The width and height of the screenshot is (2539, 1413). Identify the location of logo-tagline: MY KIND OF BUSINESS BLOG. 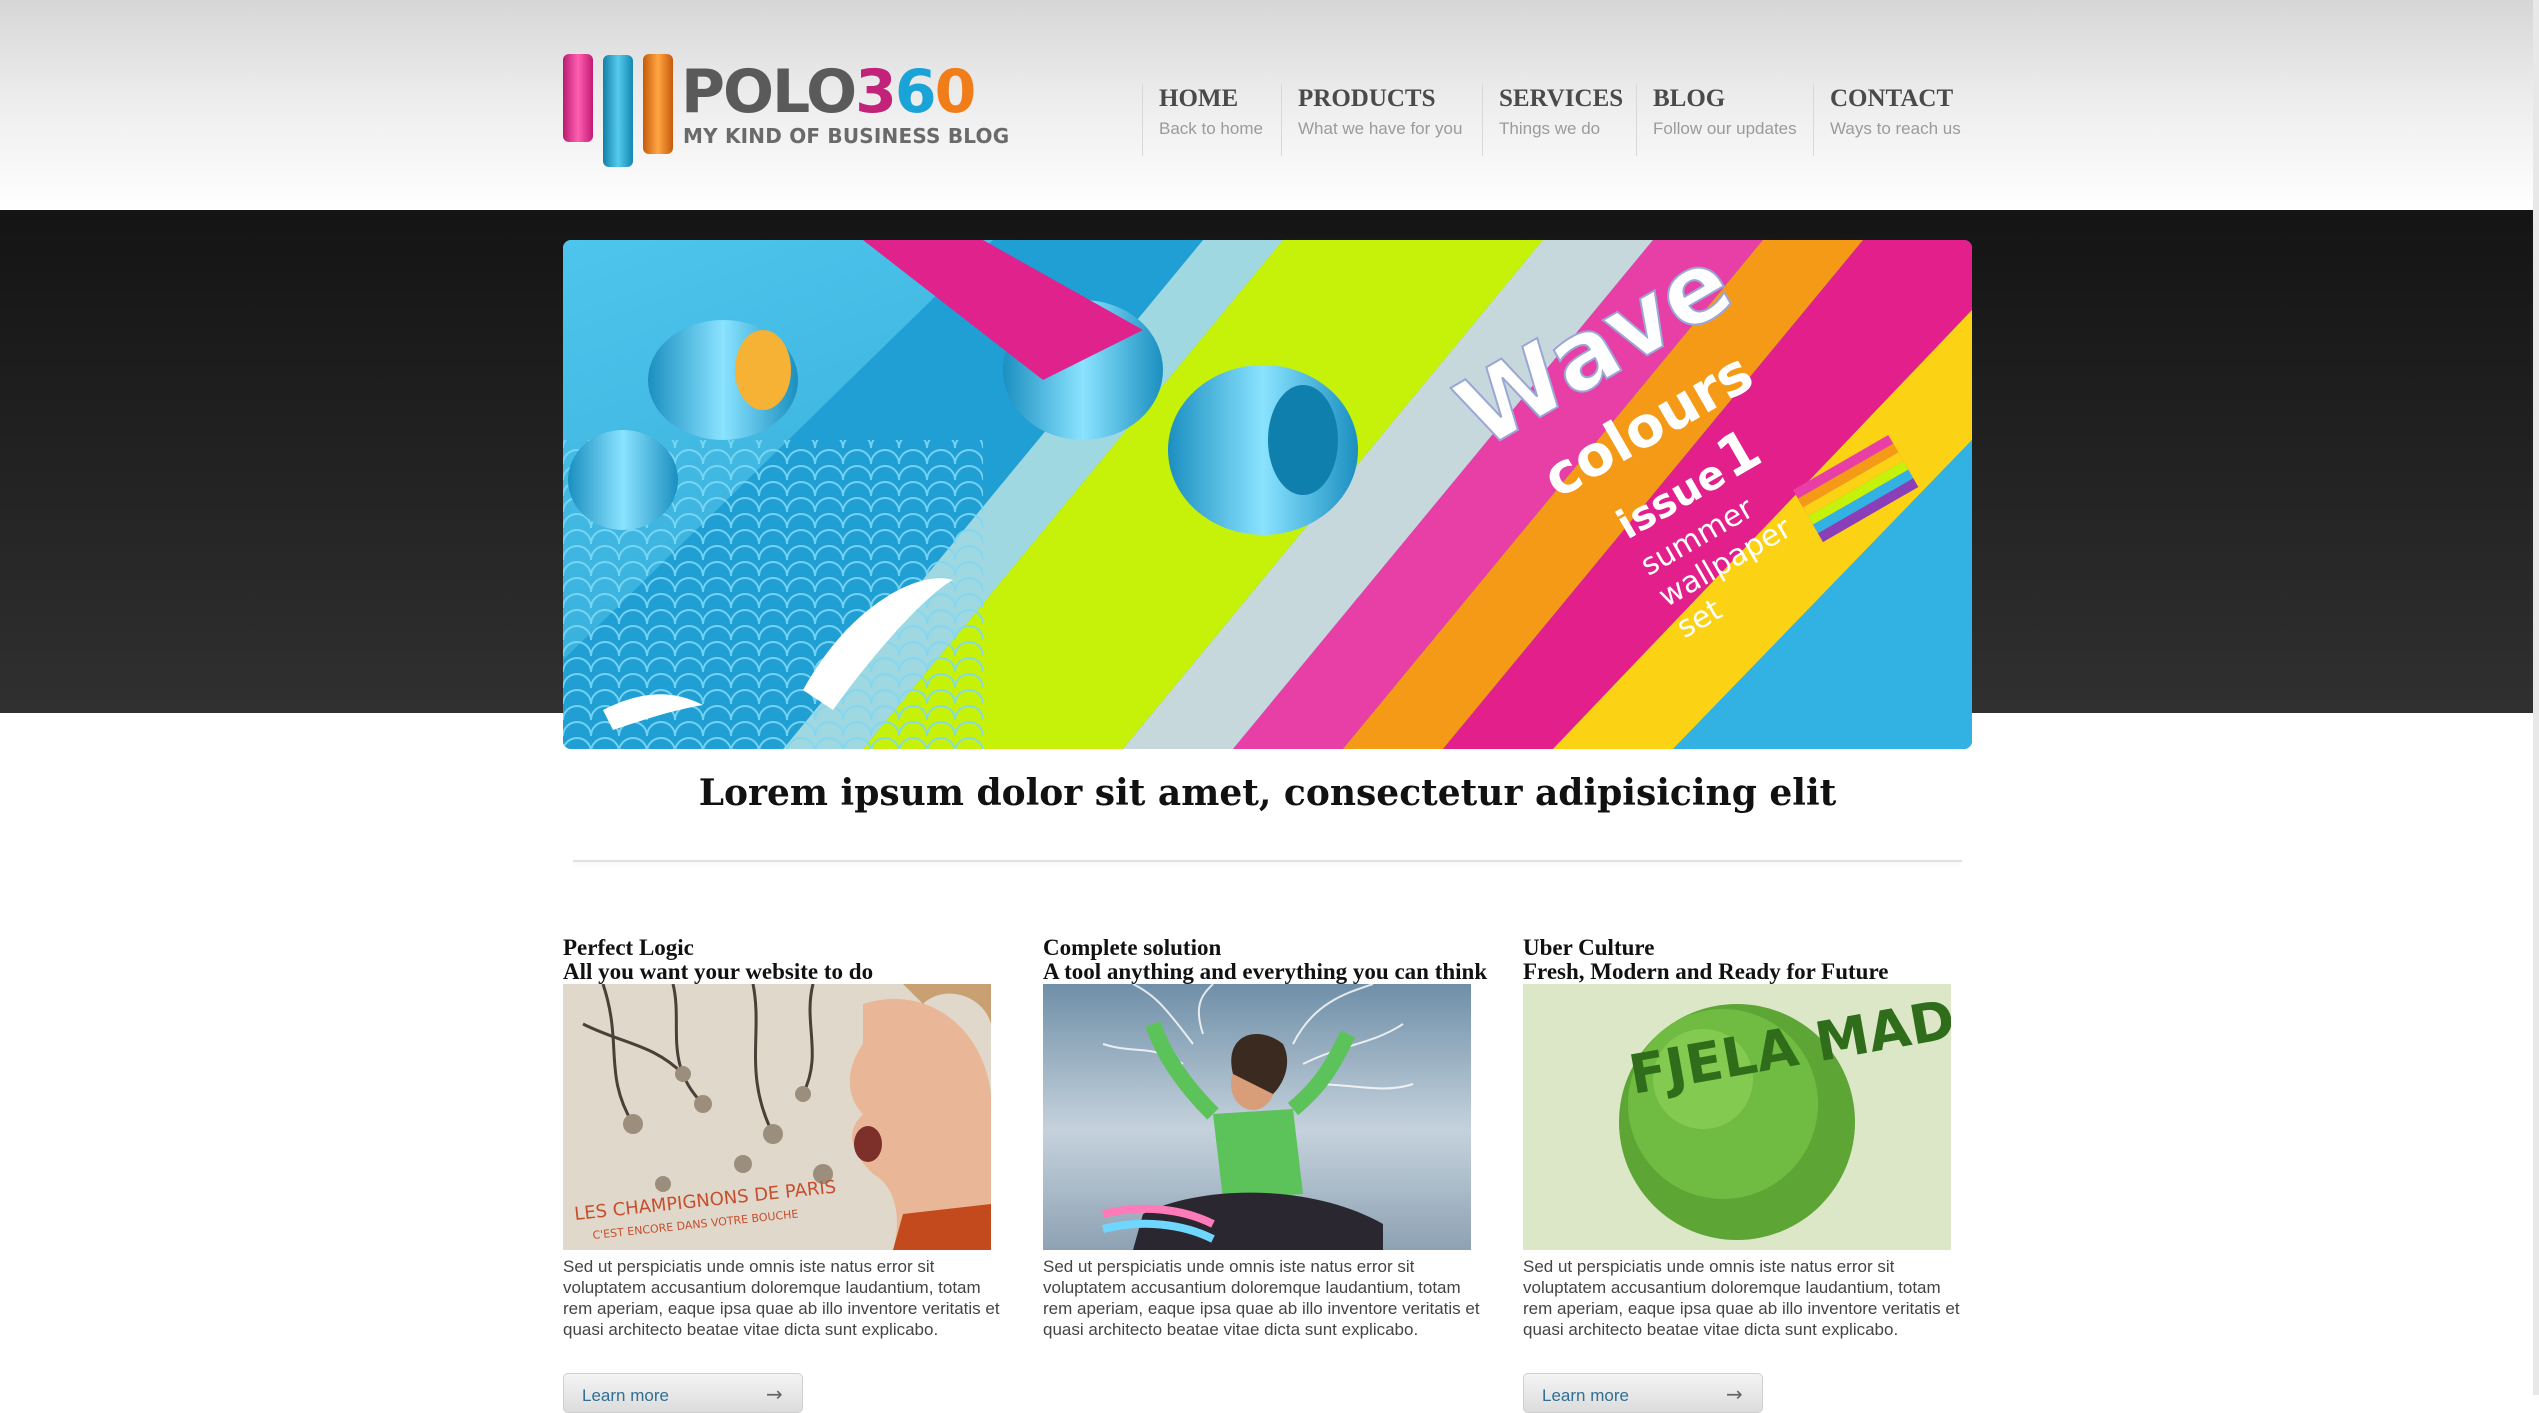
(846, 136).